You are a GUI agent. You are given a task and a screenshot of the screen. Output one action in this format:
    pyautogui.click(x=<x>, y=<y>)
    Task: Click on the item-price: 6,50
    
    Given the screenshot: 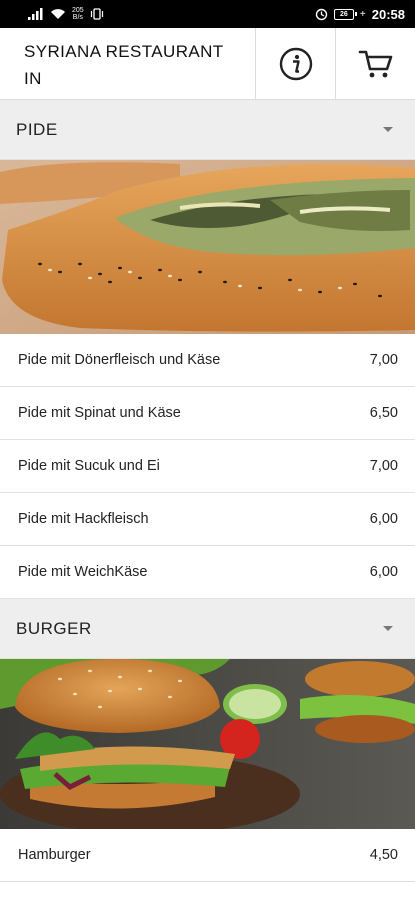 What is the action you would take?
    pyautogui.click(x=383, y=413)
    